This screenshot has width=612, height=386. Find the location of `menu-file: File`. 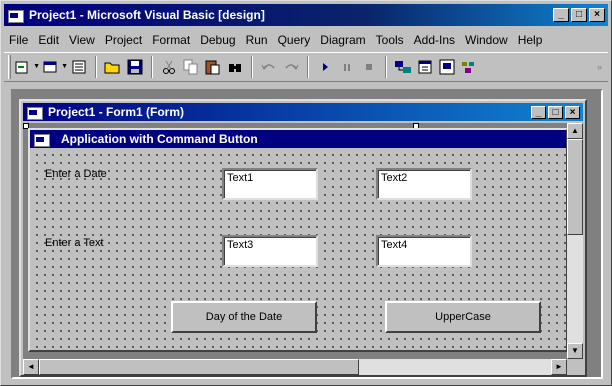

menu-file: File is located at coordinates (18, 40).